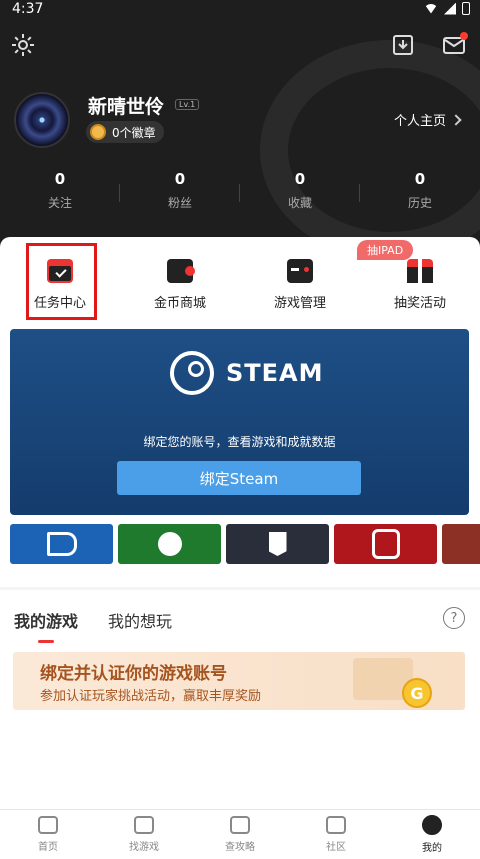 The image size is (480, 859). I want to click on quick-label: 金币商城, so click(179, 303).